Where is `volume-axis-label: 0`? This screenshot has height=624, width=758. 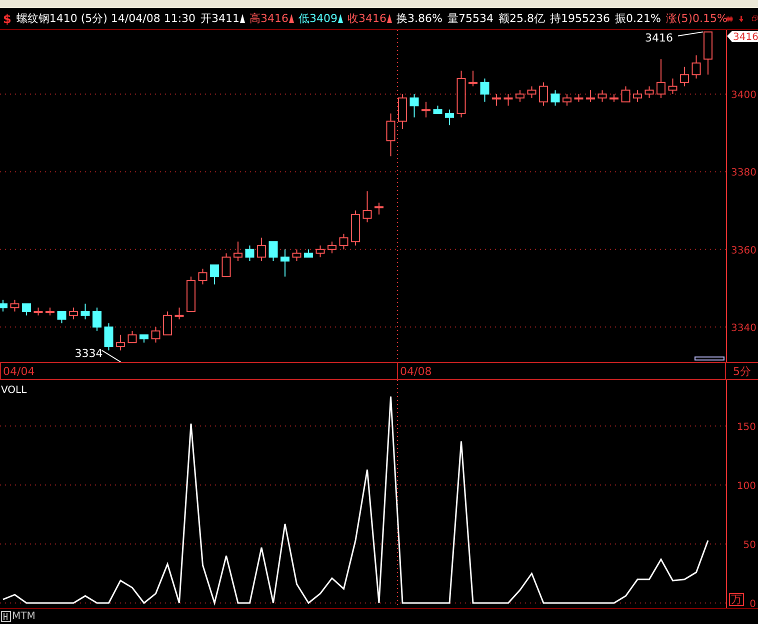
volume-axis-label: 0 is located at coordinates (753, 603).